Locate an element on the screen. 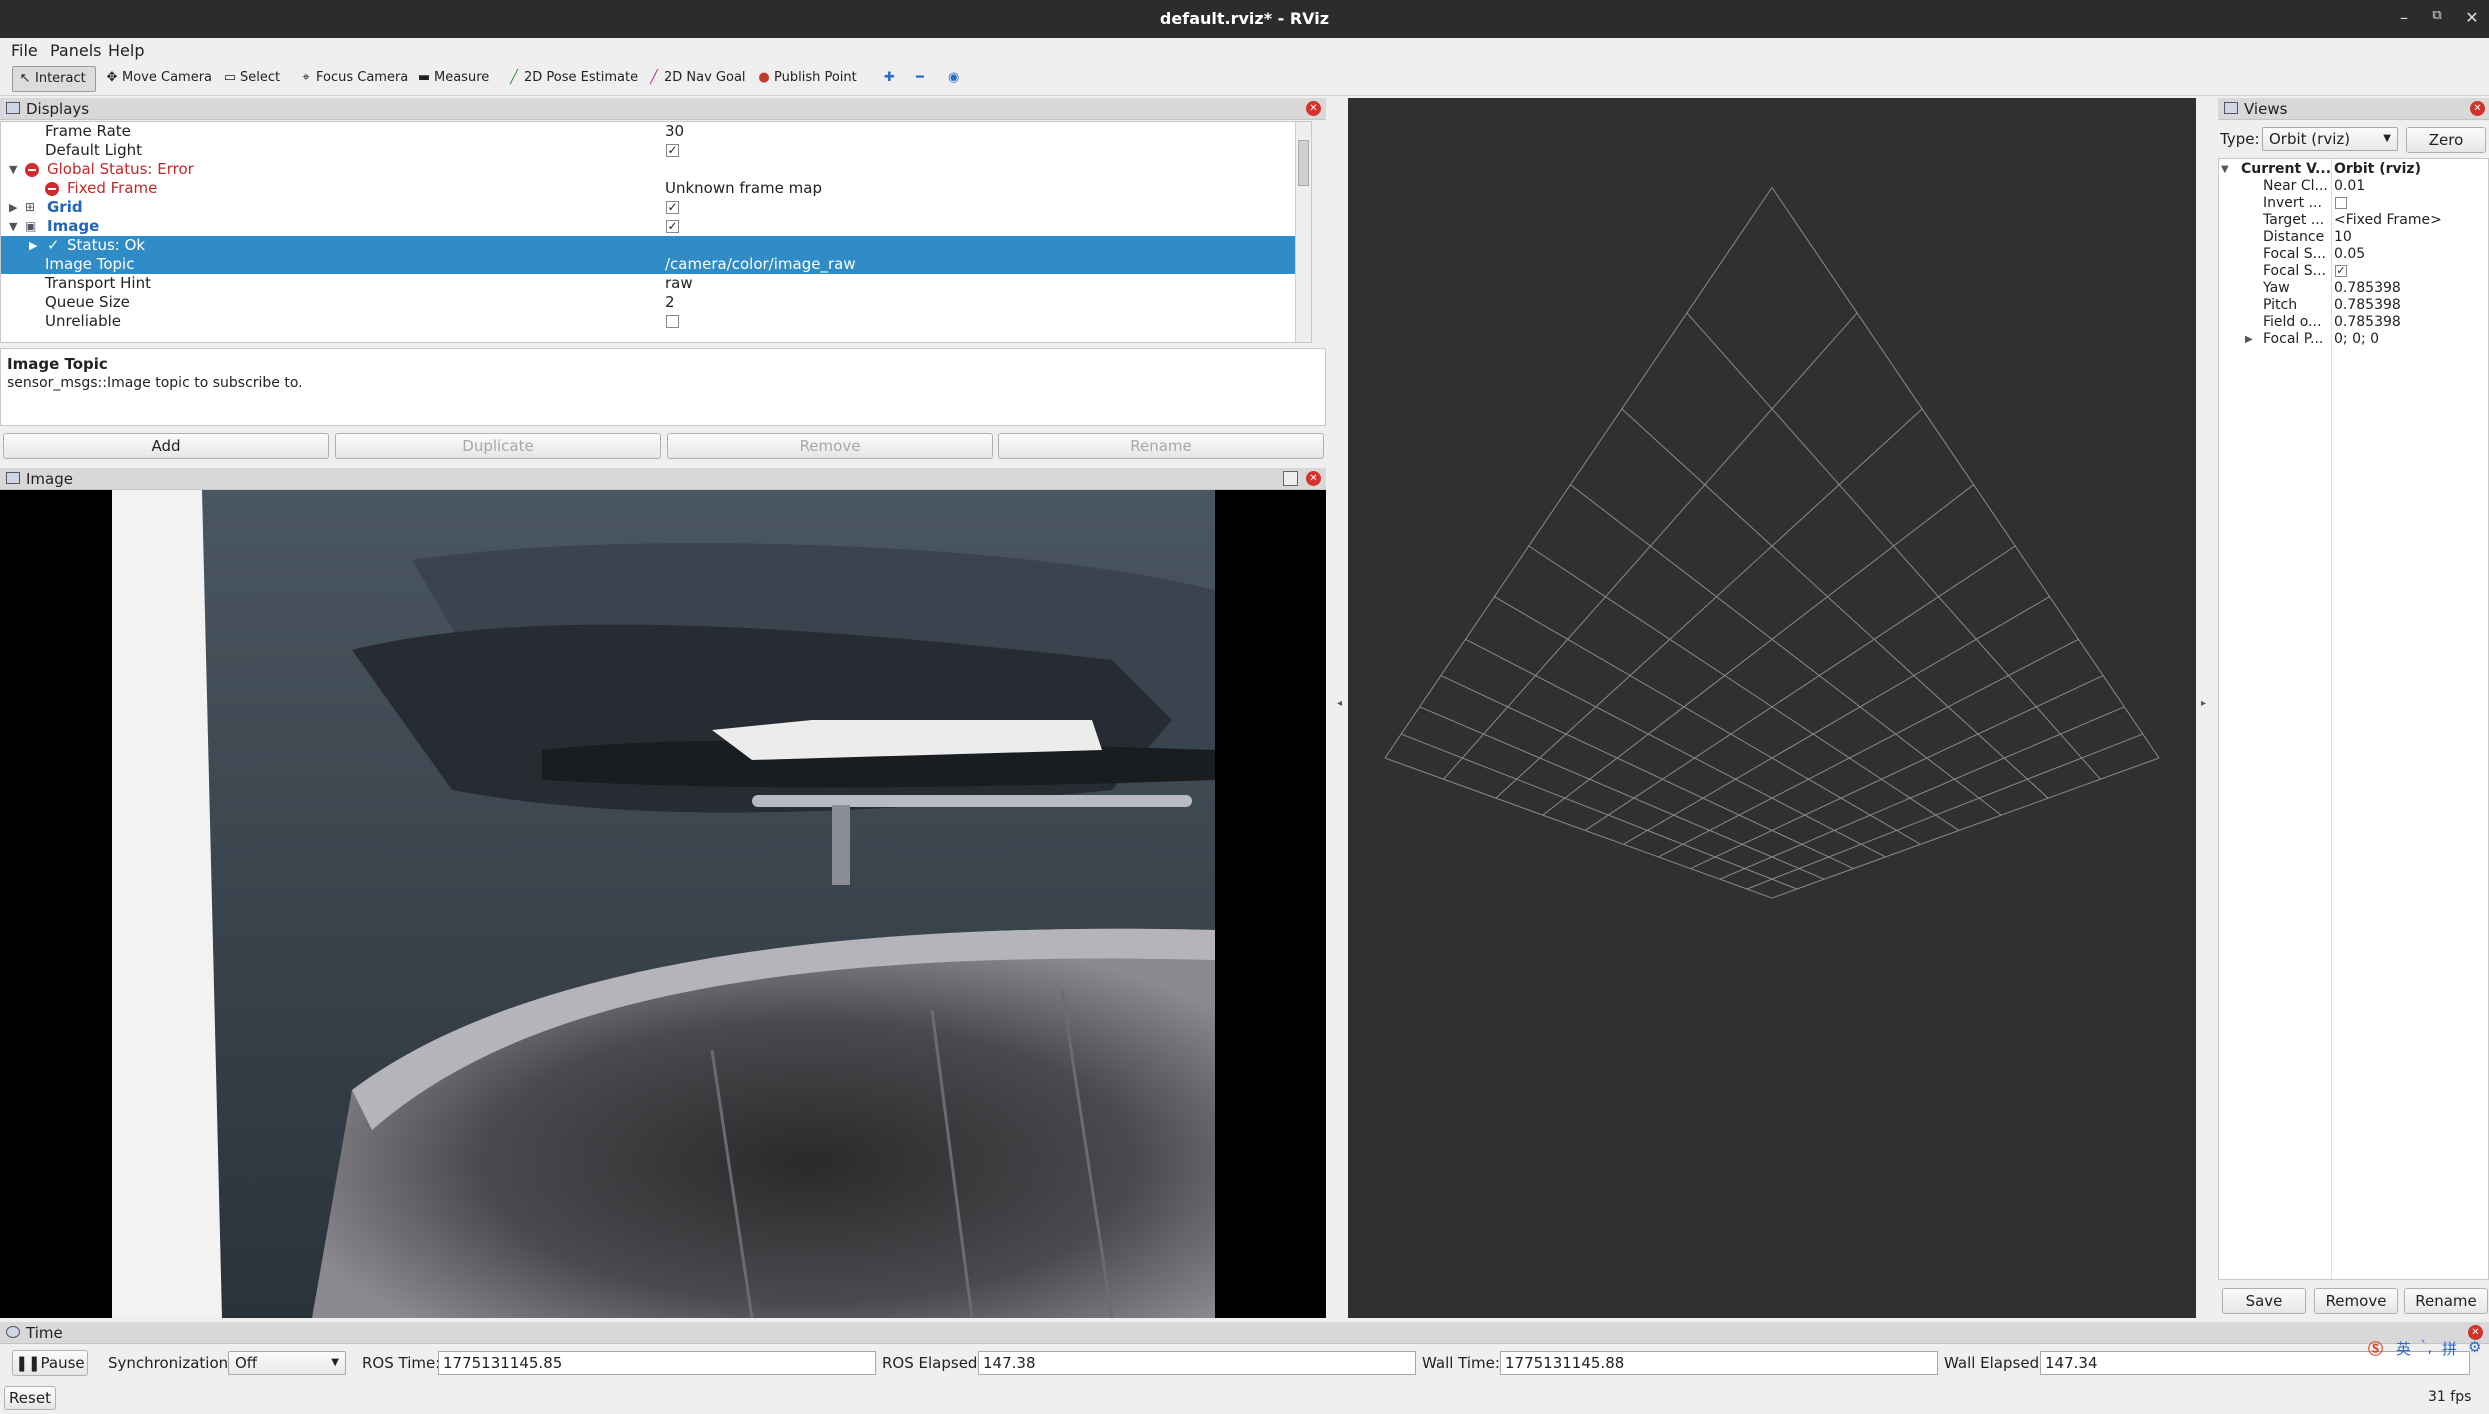  view-type-select: Orbit (rviz) ▼ is located at coordinates (2330, 139).